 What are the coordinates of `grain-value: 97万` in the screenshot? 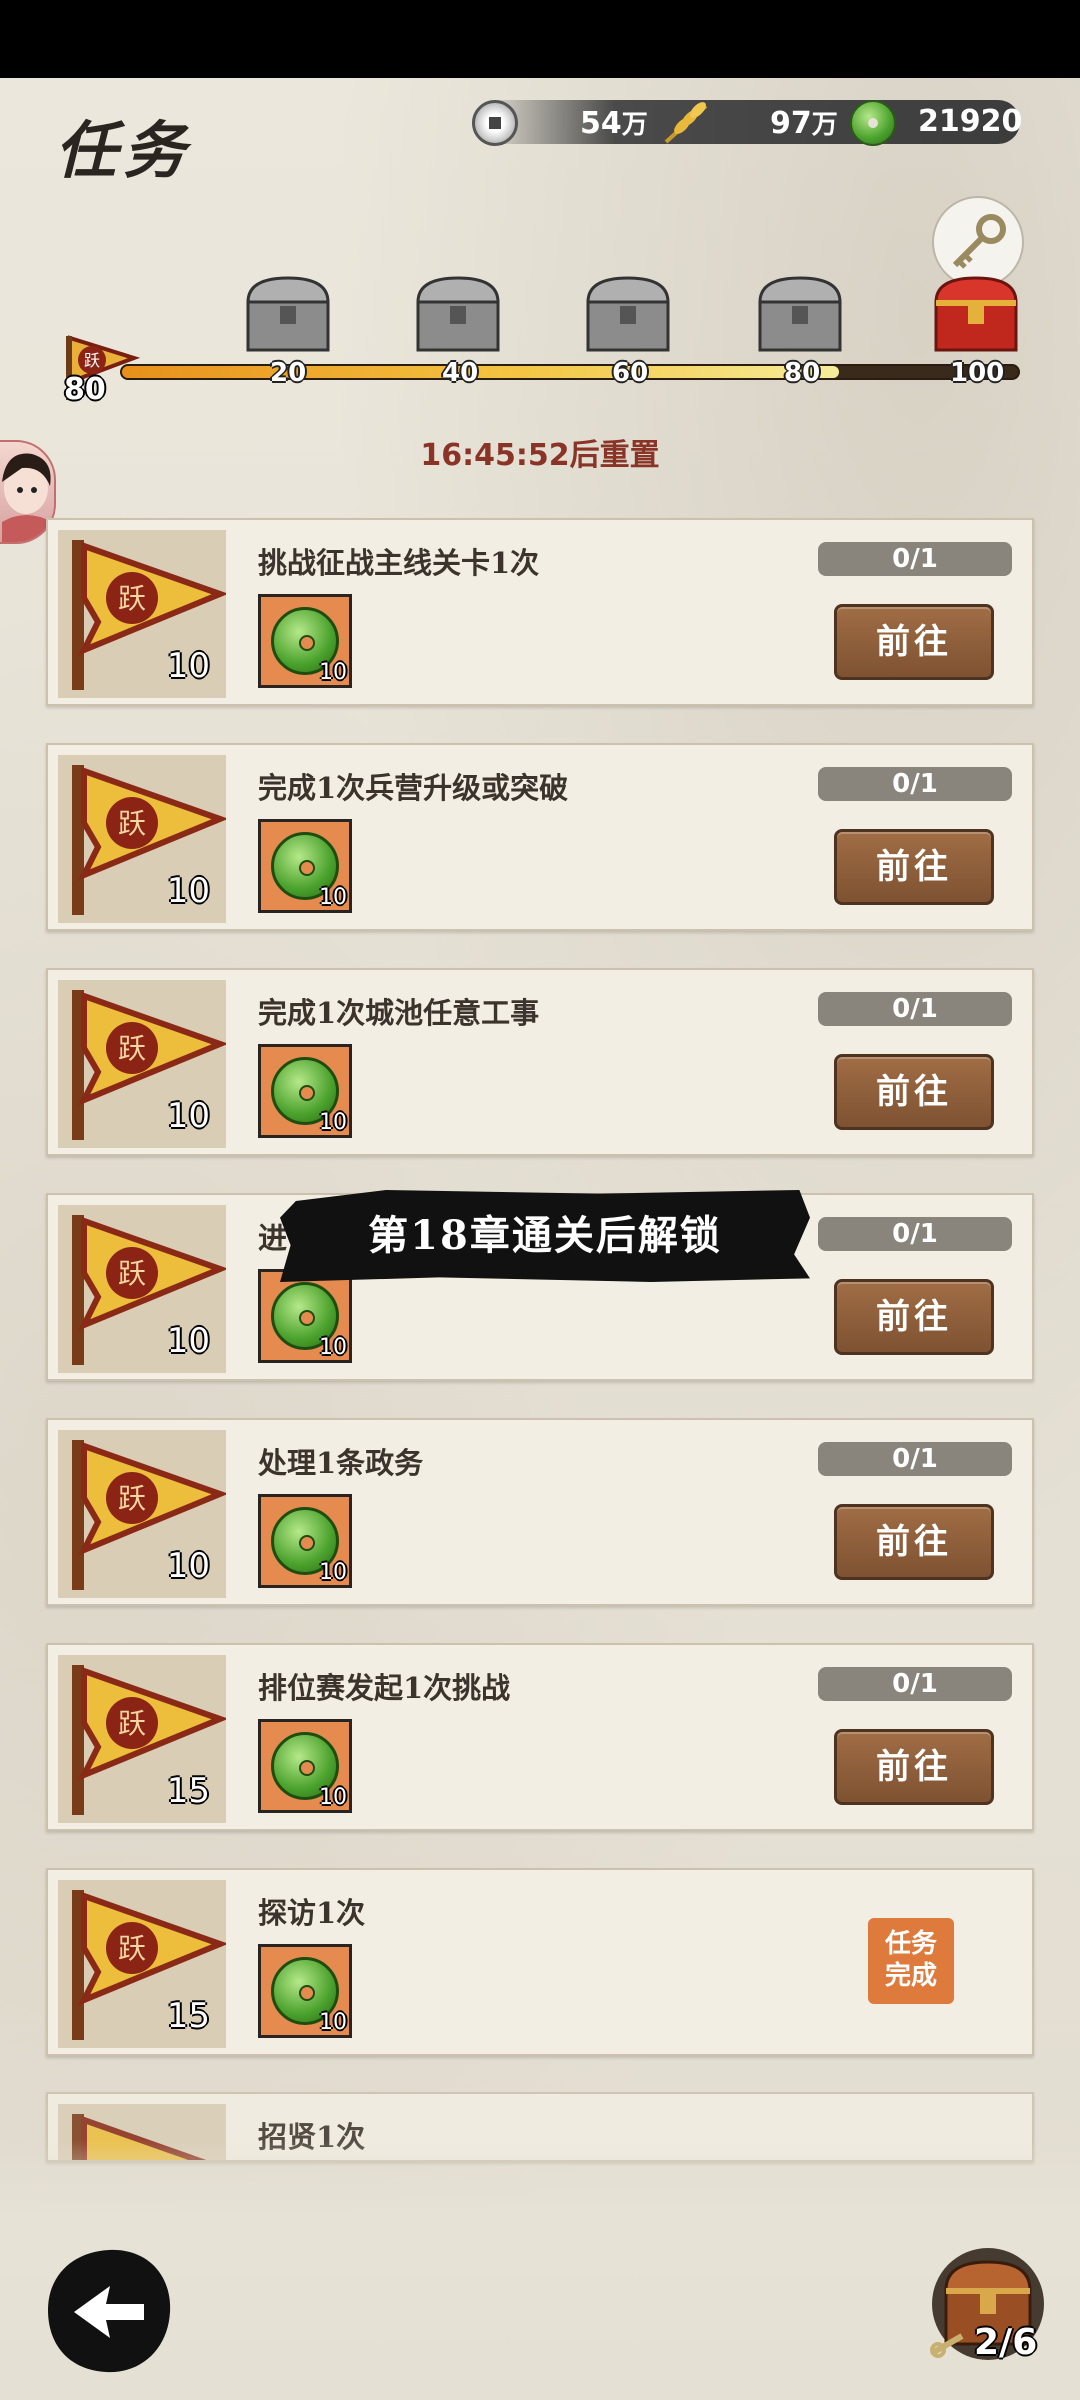 It's located at (804, 123).